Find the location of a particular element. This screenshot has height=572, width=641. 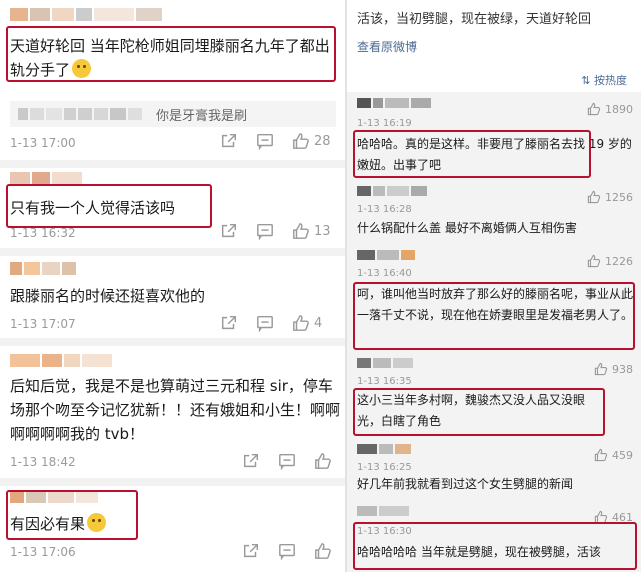

like-count: 28 is located at coordinates (322, 141).